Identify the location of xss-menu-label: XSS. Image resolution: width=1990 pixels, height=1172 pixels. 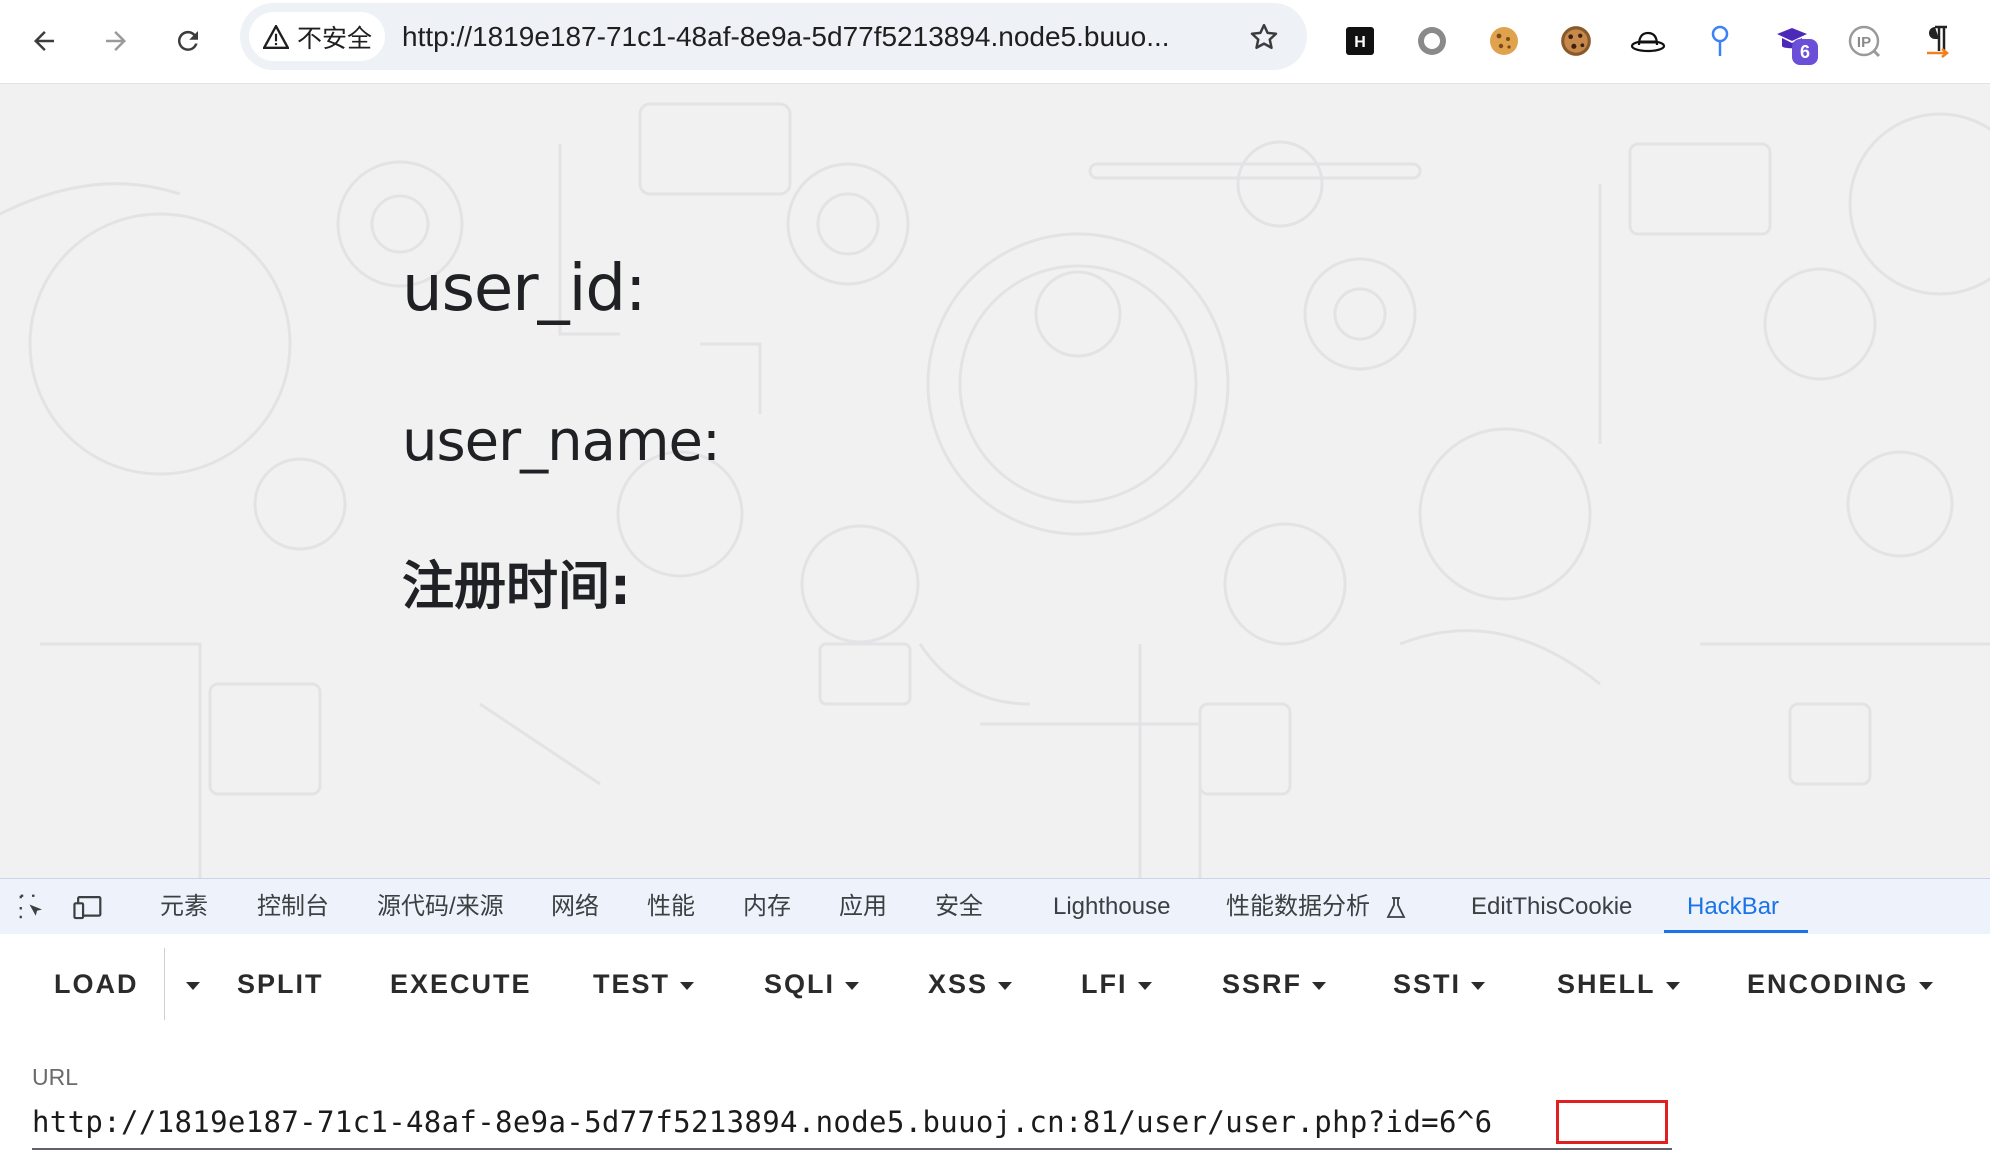
(958, 984).